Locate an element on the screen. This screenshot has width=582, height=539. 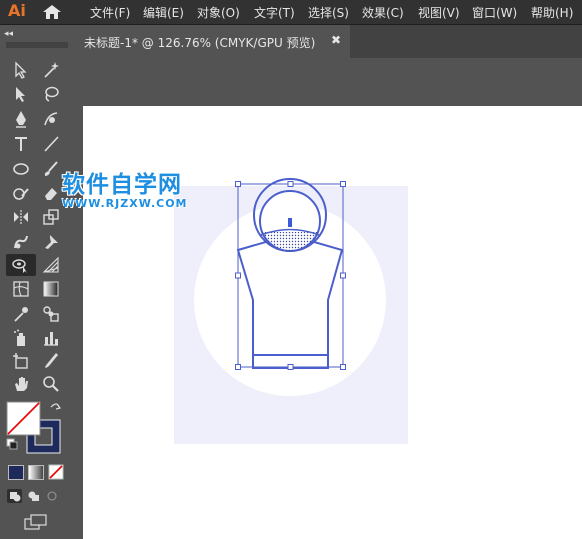
face-mark is located at coordinates (290, 222).